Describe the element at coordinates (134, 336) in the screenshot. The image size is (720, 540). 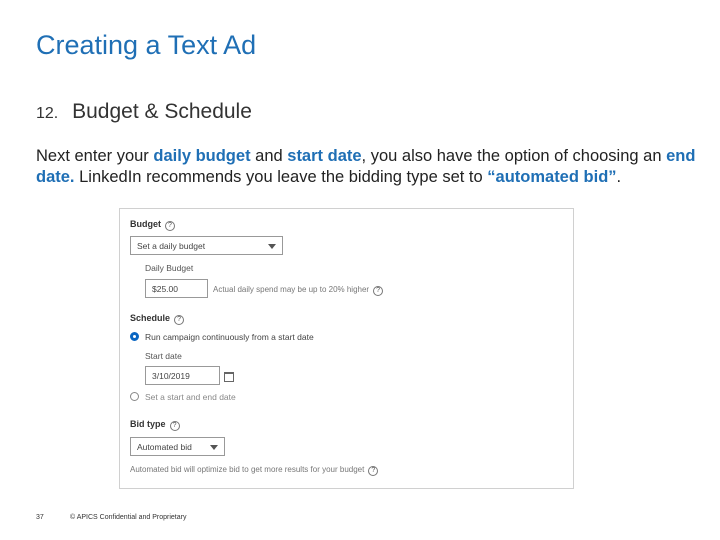
I see `schedule-continuous-radio` at that location.